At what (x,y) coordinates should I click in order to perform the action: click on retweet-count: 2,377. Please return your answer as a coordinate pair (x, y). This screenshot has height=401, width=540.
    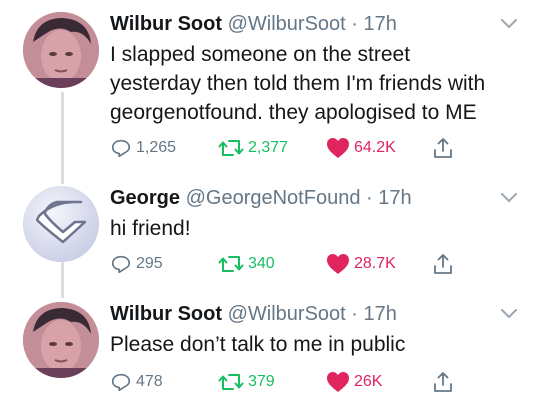
    Looking at the image, I should click on (268, 147).